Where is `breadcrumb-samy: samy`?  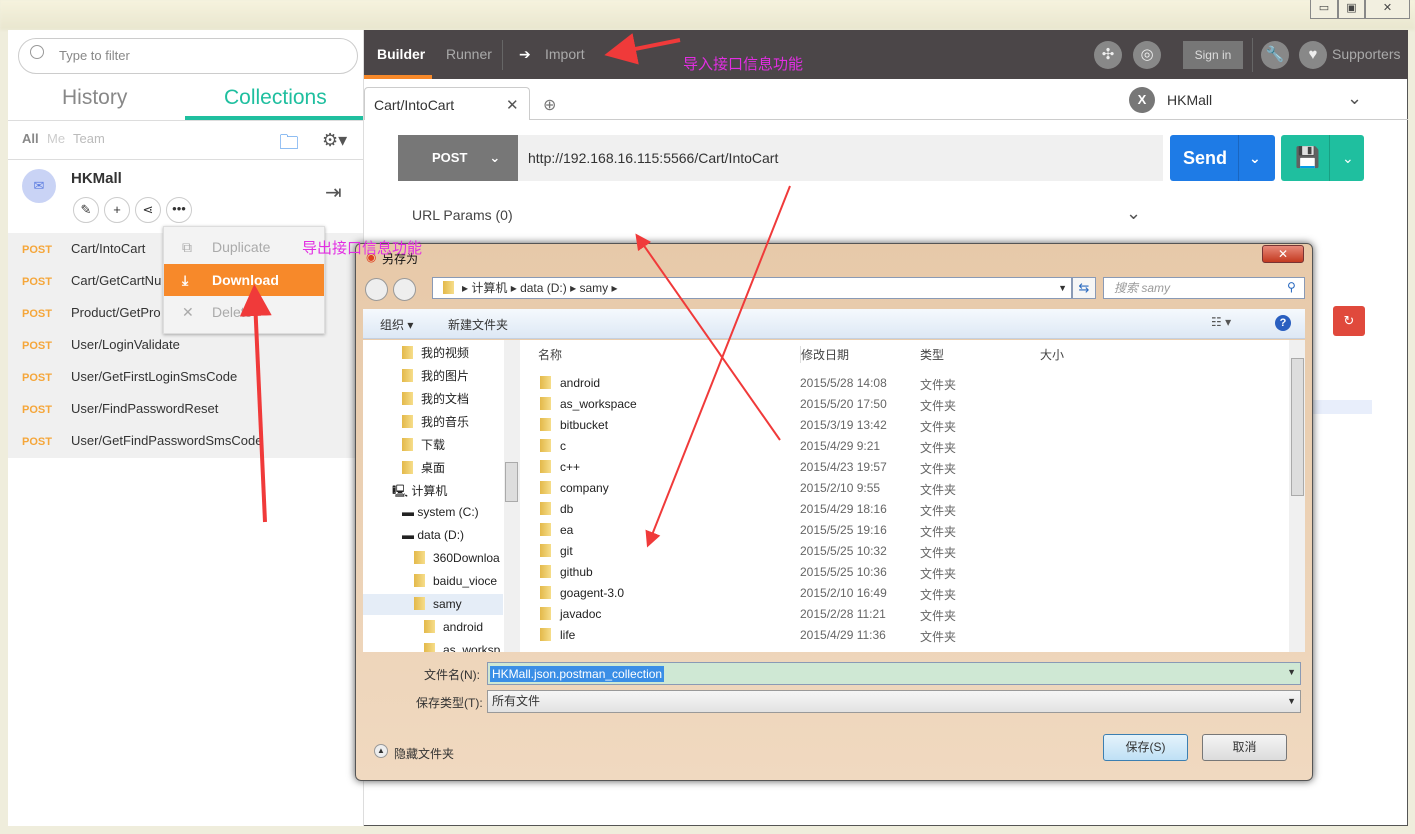 breadcrumb-samy: samy is located at coordinates (593, 288).